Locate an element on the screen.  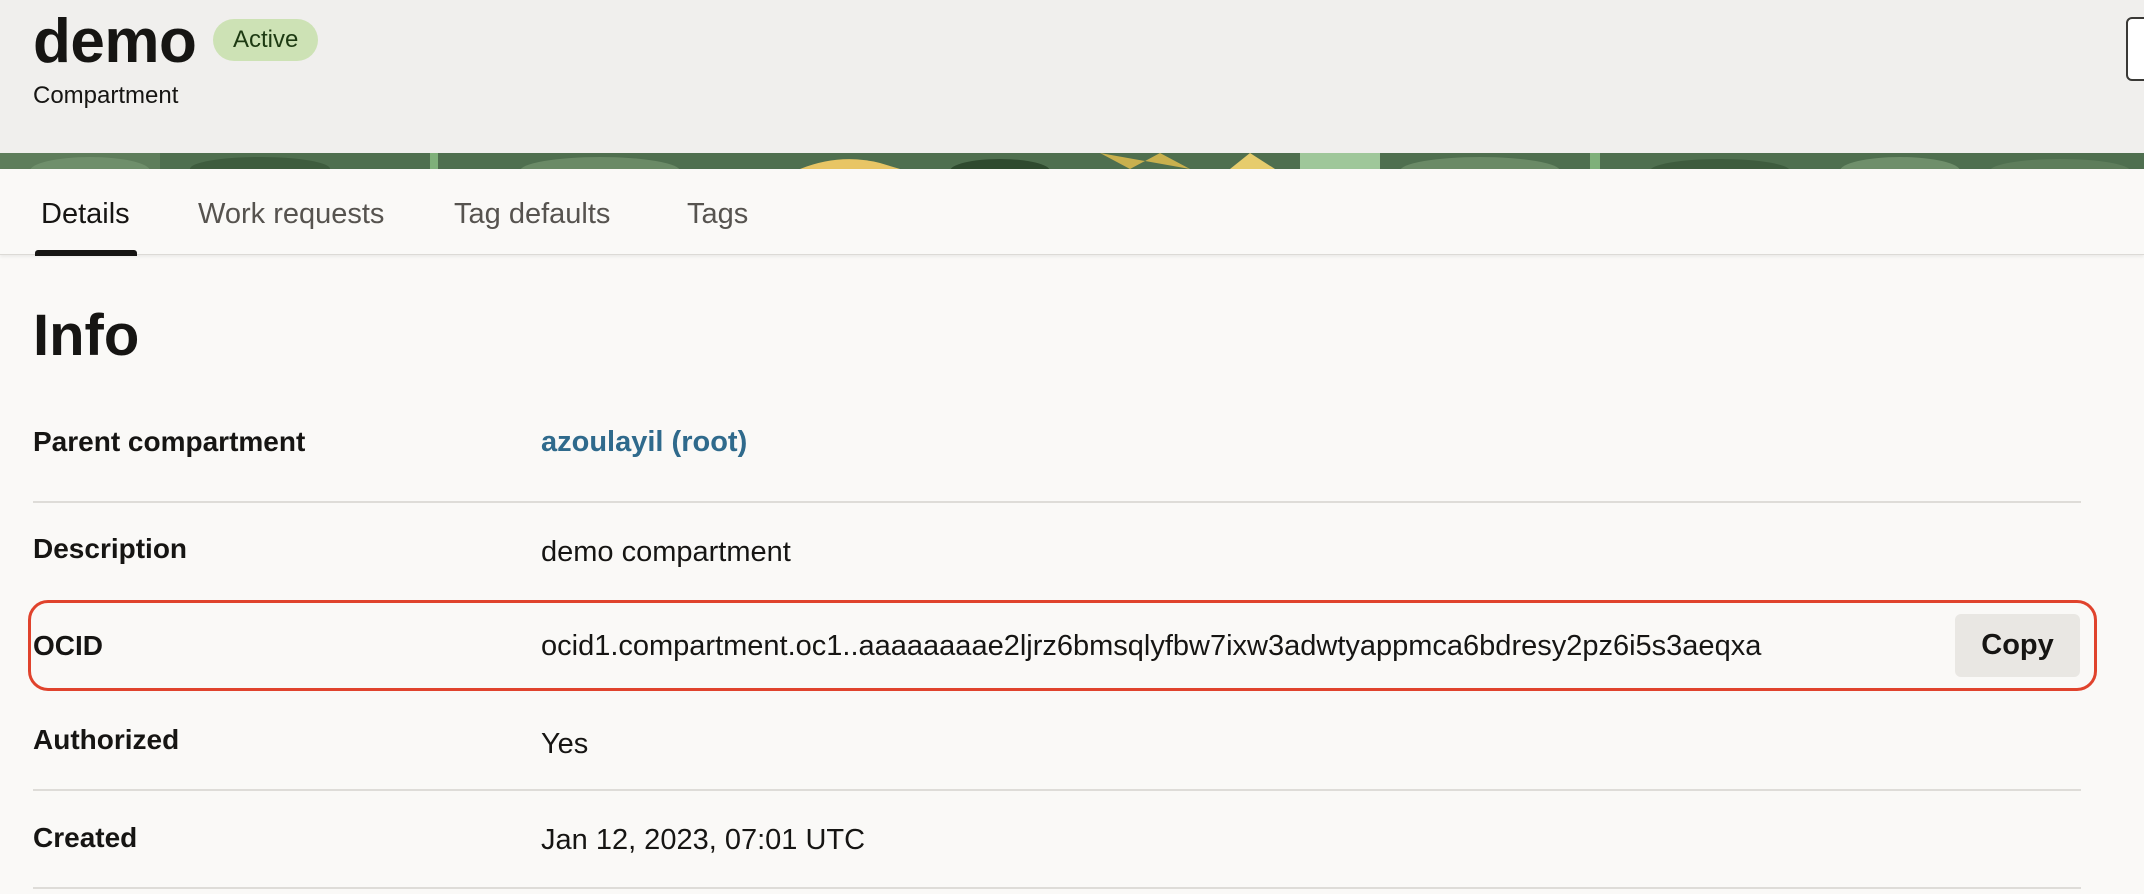
banner-pattern-icon is located at coordinates (1072, 161).